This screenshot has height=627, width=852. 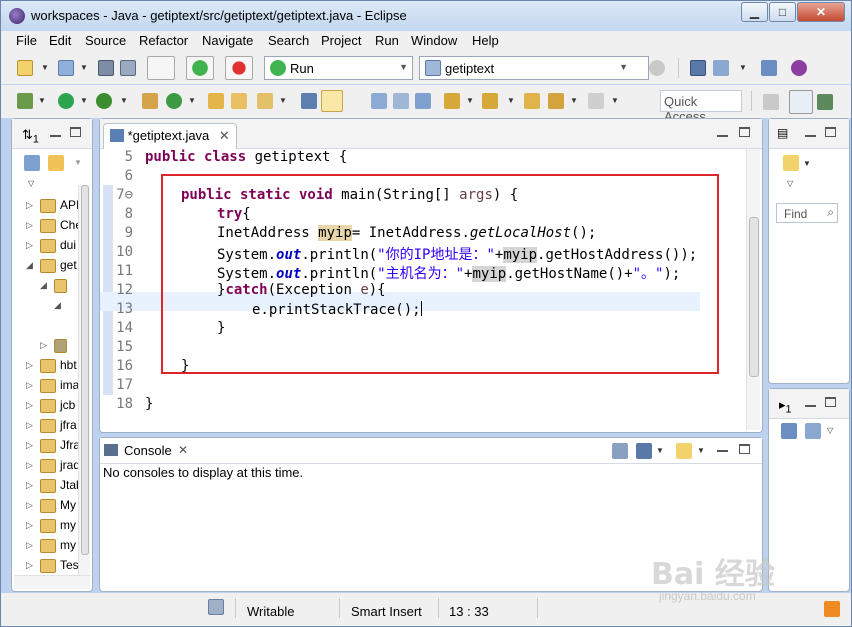 I want to click on run-as-dropdown-icon: ▼, so click(x=84, y=100).